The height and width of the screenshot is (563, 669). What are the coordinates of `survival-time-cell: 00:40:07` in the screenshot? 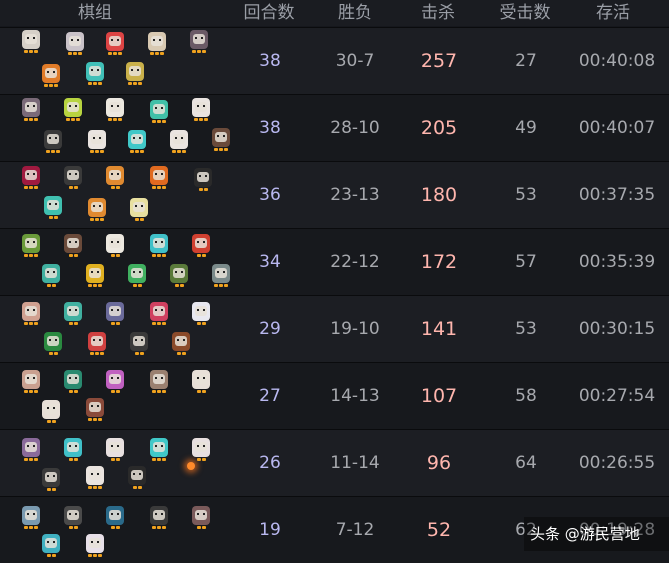 It's located at (617, 128).